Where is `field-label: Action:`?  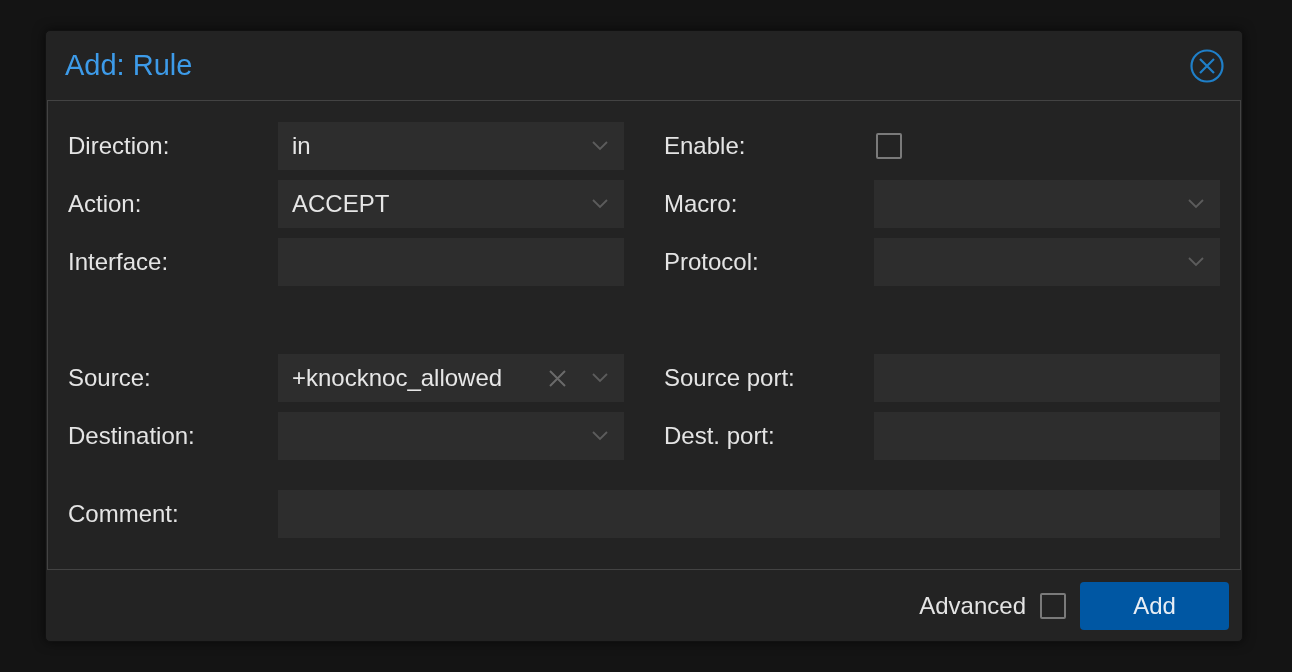 field-label: Action: is located at coordinates (105, 204).